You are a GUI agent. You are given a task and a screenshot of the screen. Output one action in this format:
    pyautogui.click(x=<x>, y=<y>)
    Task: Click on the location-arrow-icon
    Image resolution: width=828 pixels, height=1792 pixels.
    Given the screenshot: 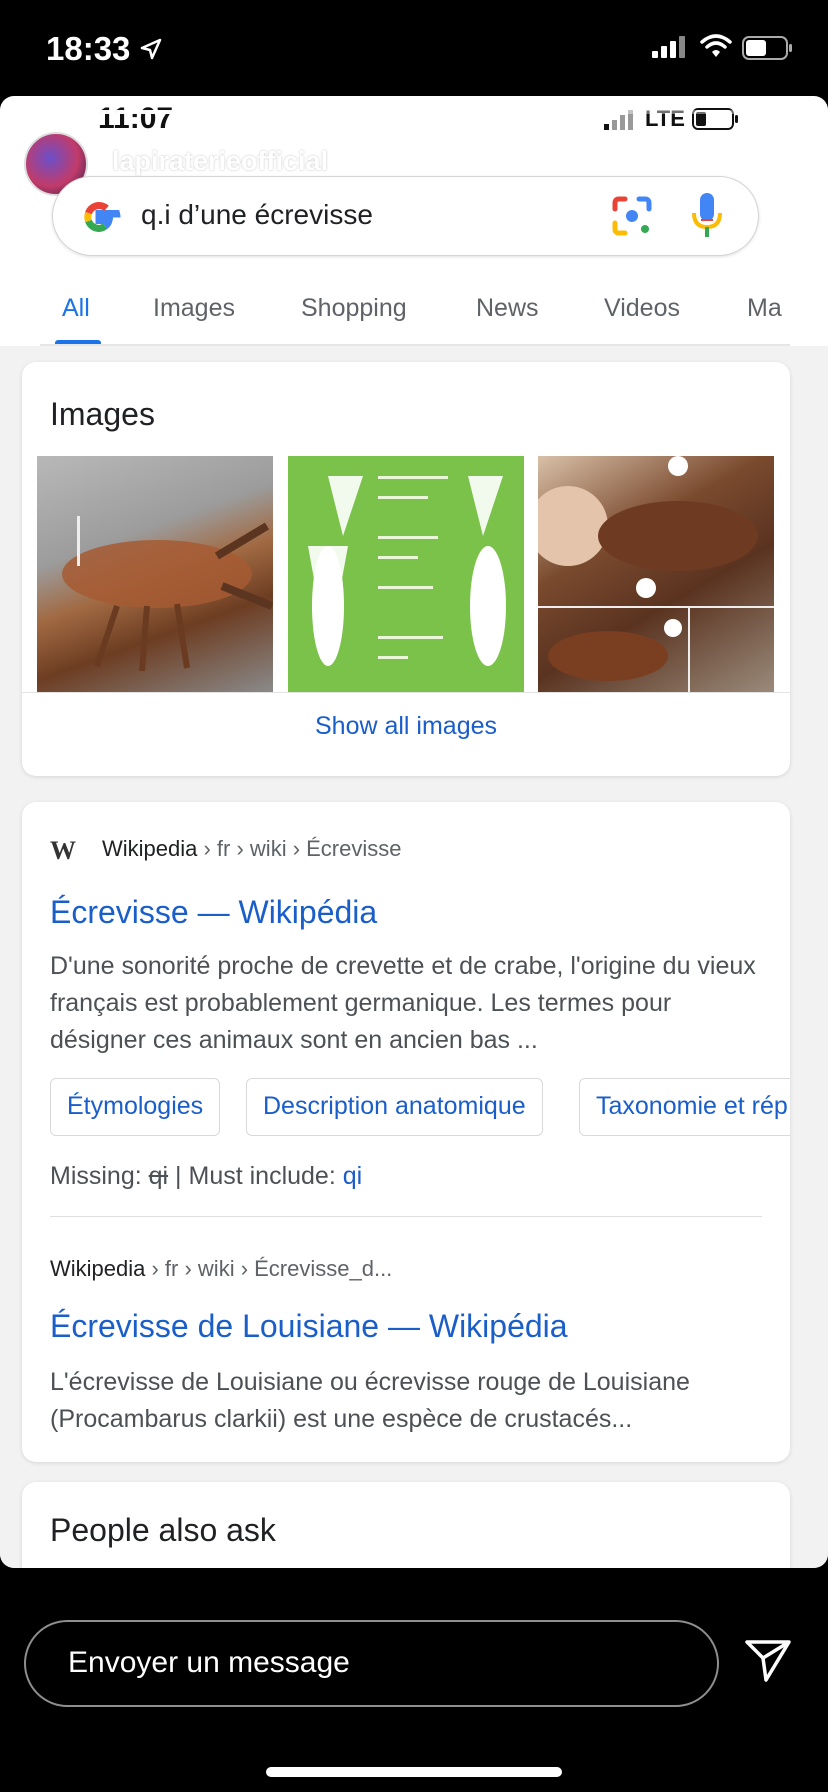 What is the action you would take?
    pyautogui.click(x=151, y=49)
    